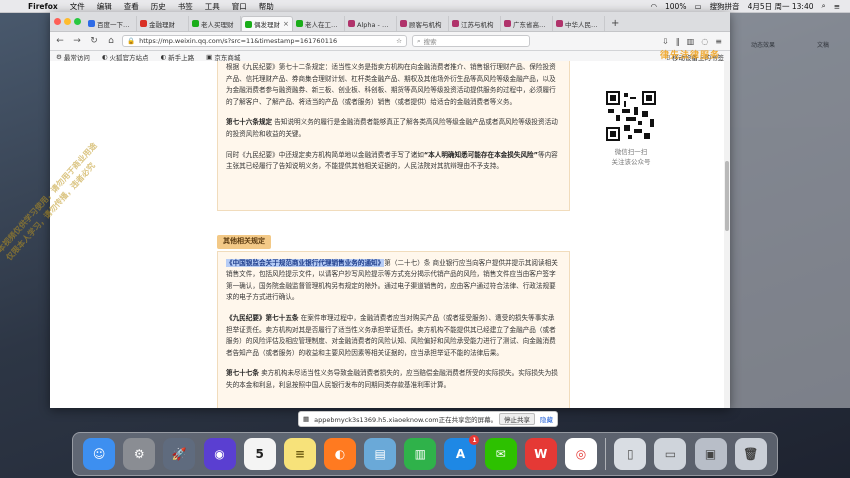 The height and width of the screenshot is (478, 850). Describe the element at coordinates (690, 56) in the screenshot. I see `brand-logo: 律先法律服务` at that location.